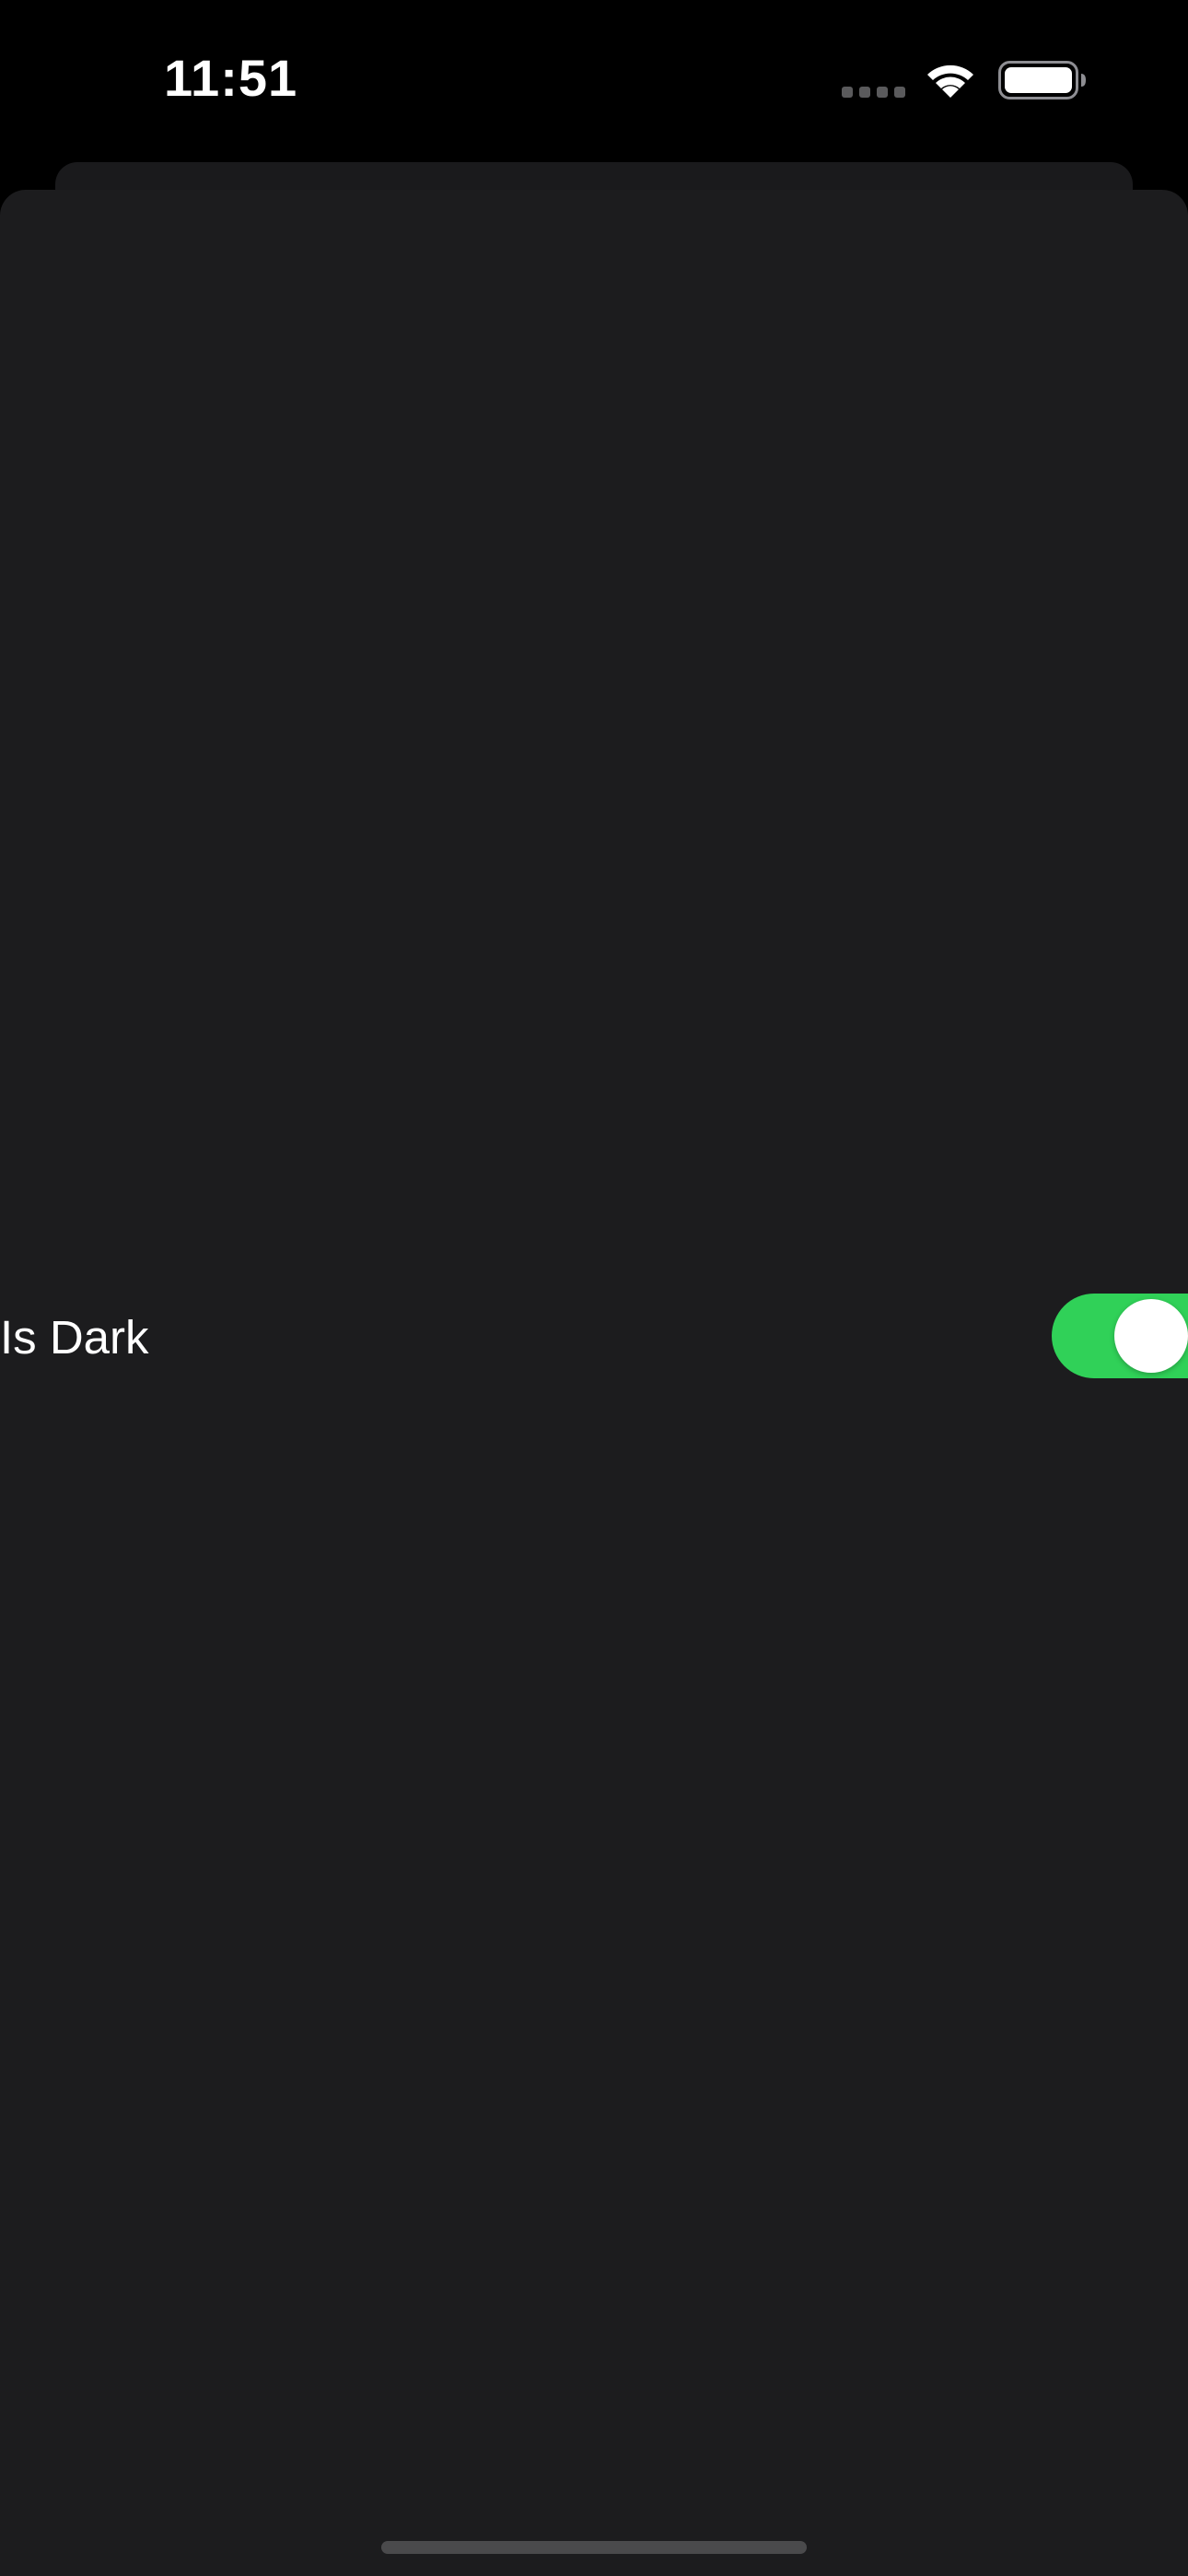 The height and width of the screenshot is (2576, 1188). Describe the element at coordinates (1151, 1336) in the screenshot. I see `toggle-knob` at that location.